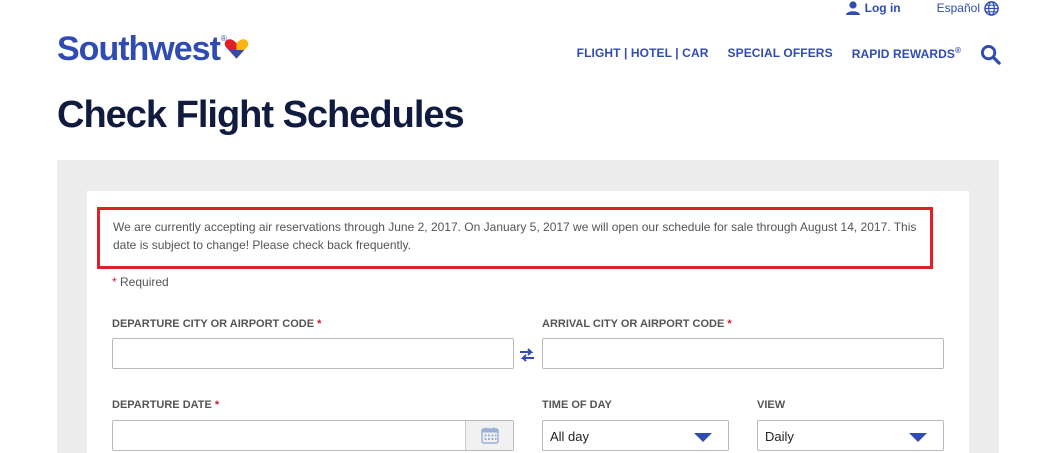  I want to click on time-of-day-select: All day, so click(635, 435).